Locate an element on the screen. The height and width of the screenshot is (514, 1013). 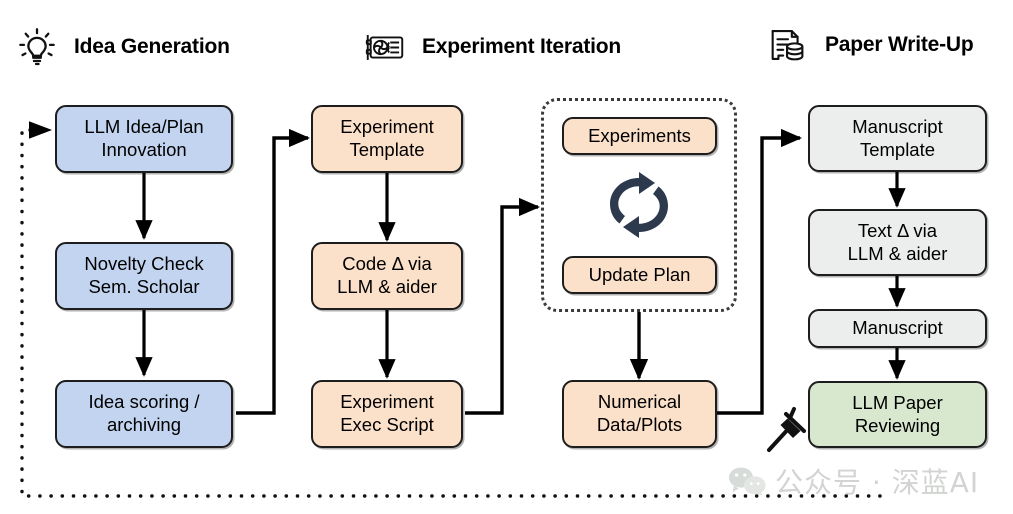
node-manuscript-template: Manuscript Template is located at coordinates (897, 138).